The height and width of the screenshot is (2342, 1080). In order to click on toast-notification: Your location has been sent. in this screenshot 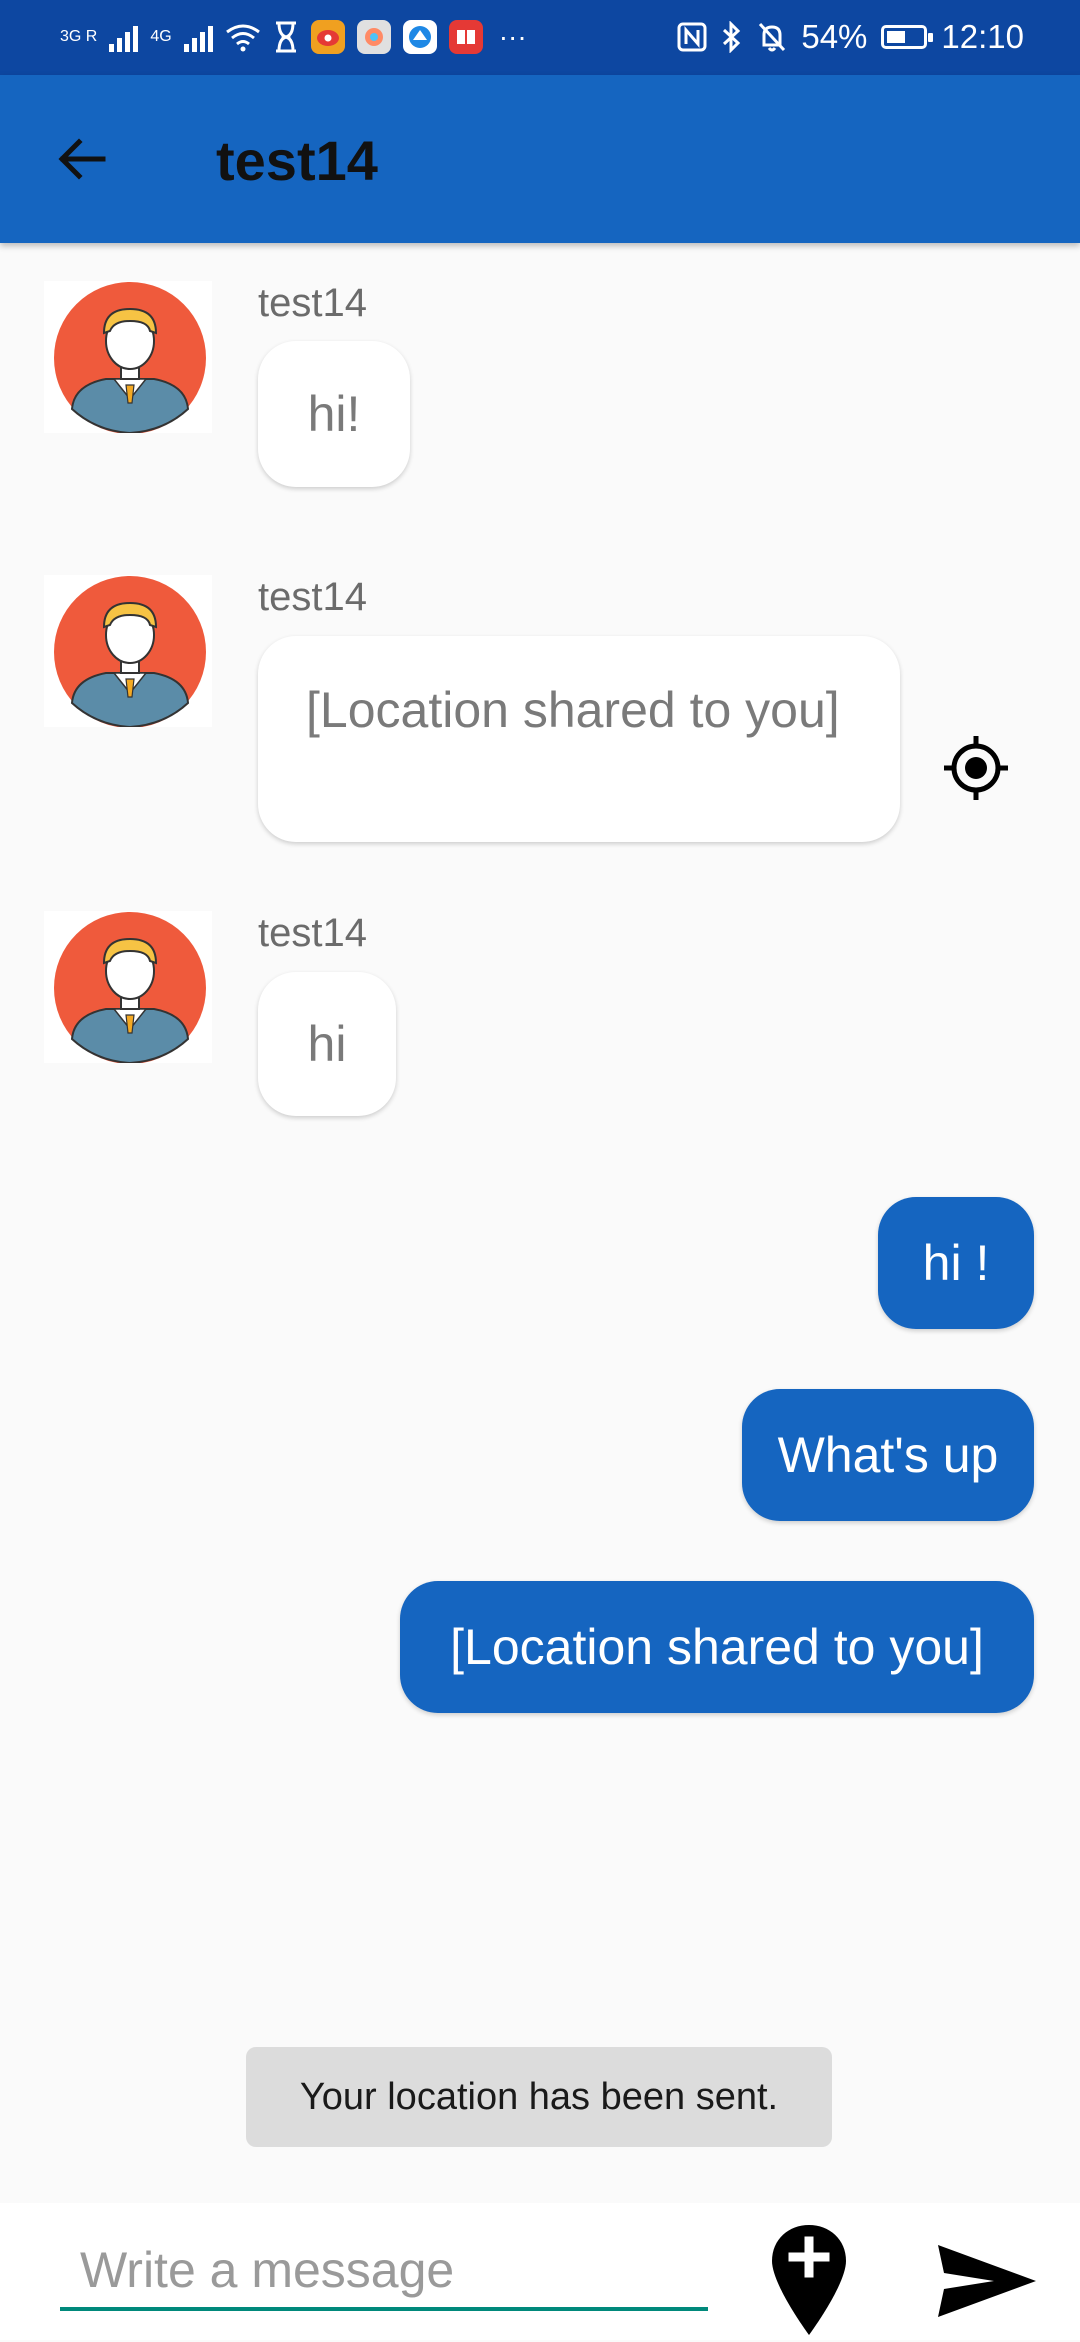, I will do `click(539, 2097)`.